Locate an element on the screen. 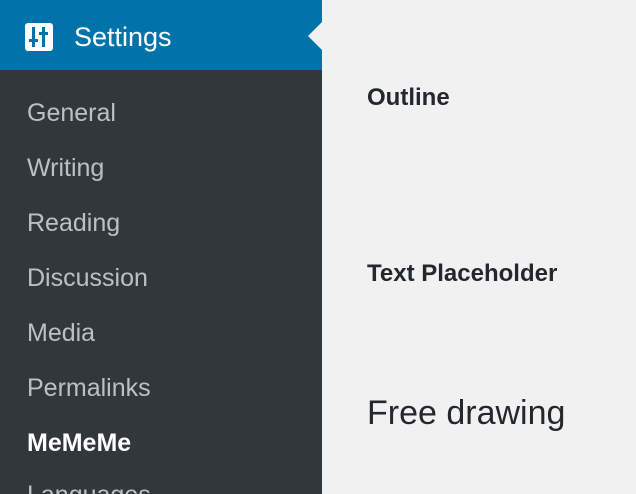 The height and width of the screenshot is (494, 636). submenu-item-discussion: Discussion is located at coordinates (87, 278).